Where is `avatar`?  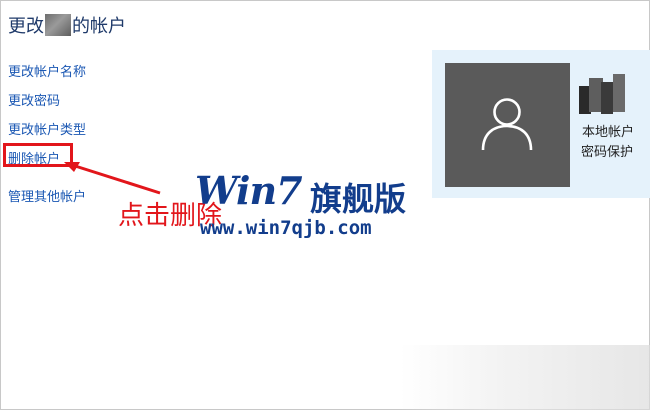
avatar is located at coordinates (507, 125).